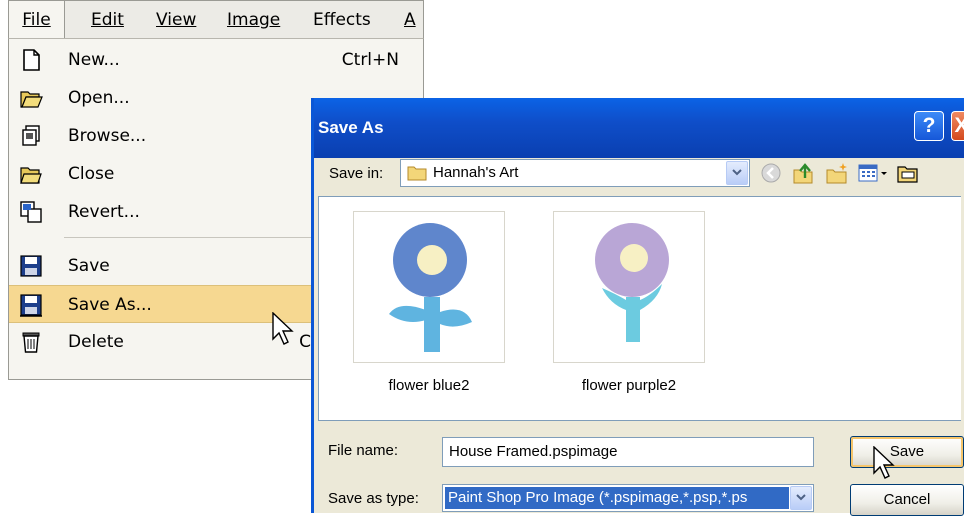 The width and height of the screenshot is (964, 516). I want to click on file-name-caption: flower blue2, so click(429, 385).